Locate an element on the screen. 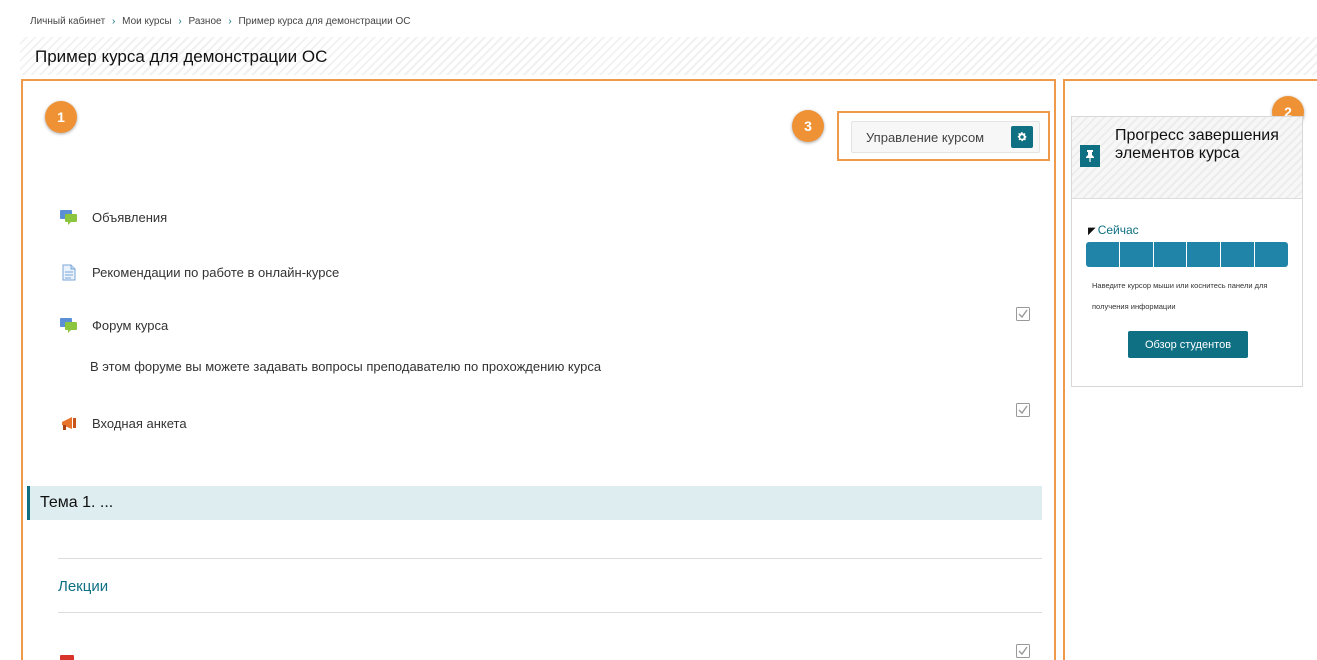  gear-icon is located at coordinates (1022, 137).